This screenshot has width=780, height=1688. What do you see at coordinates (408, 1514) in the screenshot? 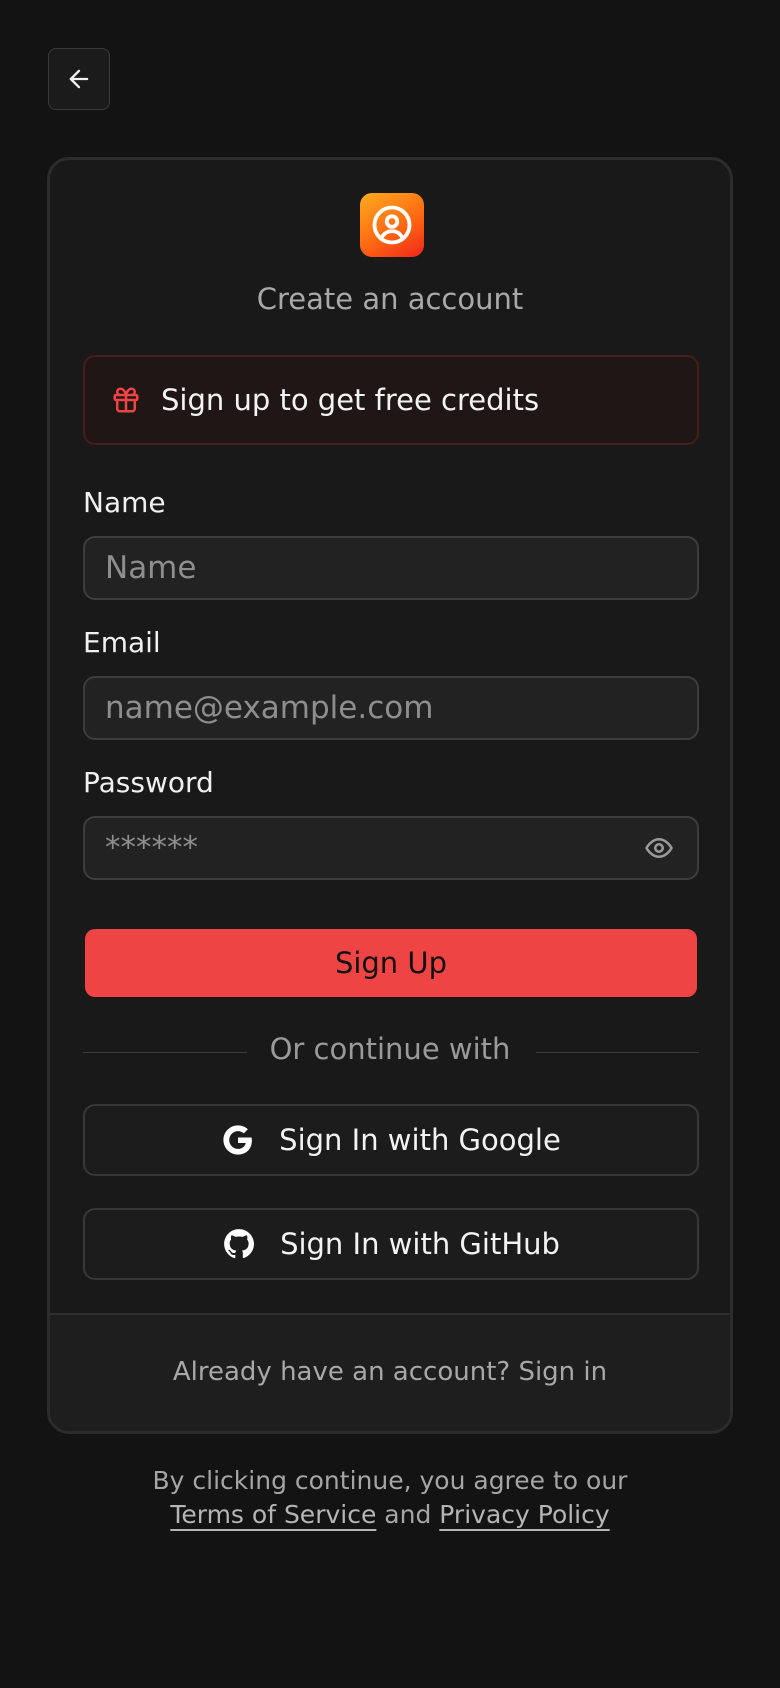
I see `legal-and: and` at bounding box center [408, 1514].